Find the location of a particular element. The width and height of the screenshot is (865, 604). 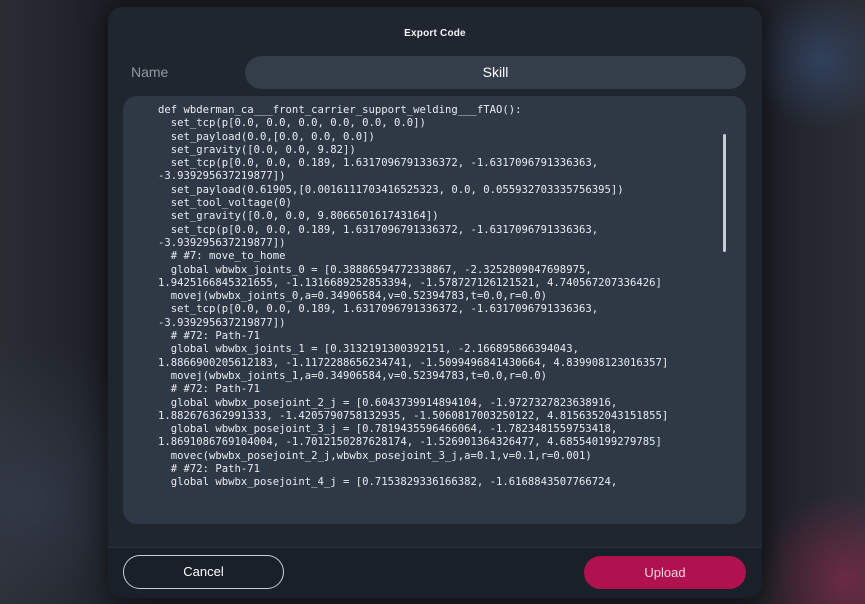

code-line: set_tcp(p[0.0, 0.0, 0.0, 0.0, 0.0, 0.0]) is located at coordinates (292, 123).